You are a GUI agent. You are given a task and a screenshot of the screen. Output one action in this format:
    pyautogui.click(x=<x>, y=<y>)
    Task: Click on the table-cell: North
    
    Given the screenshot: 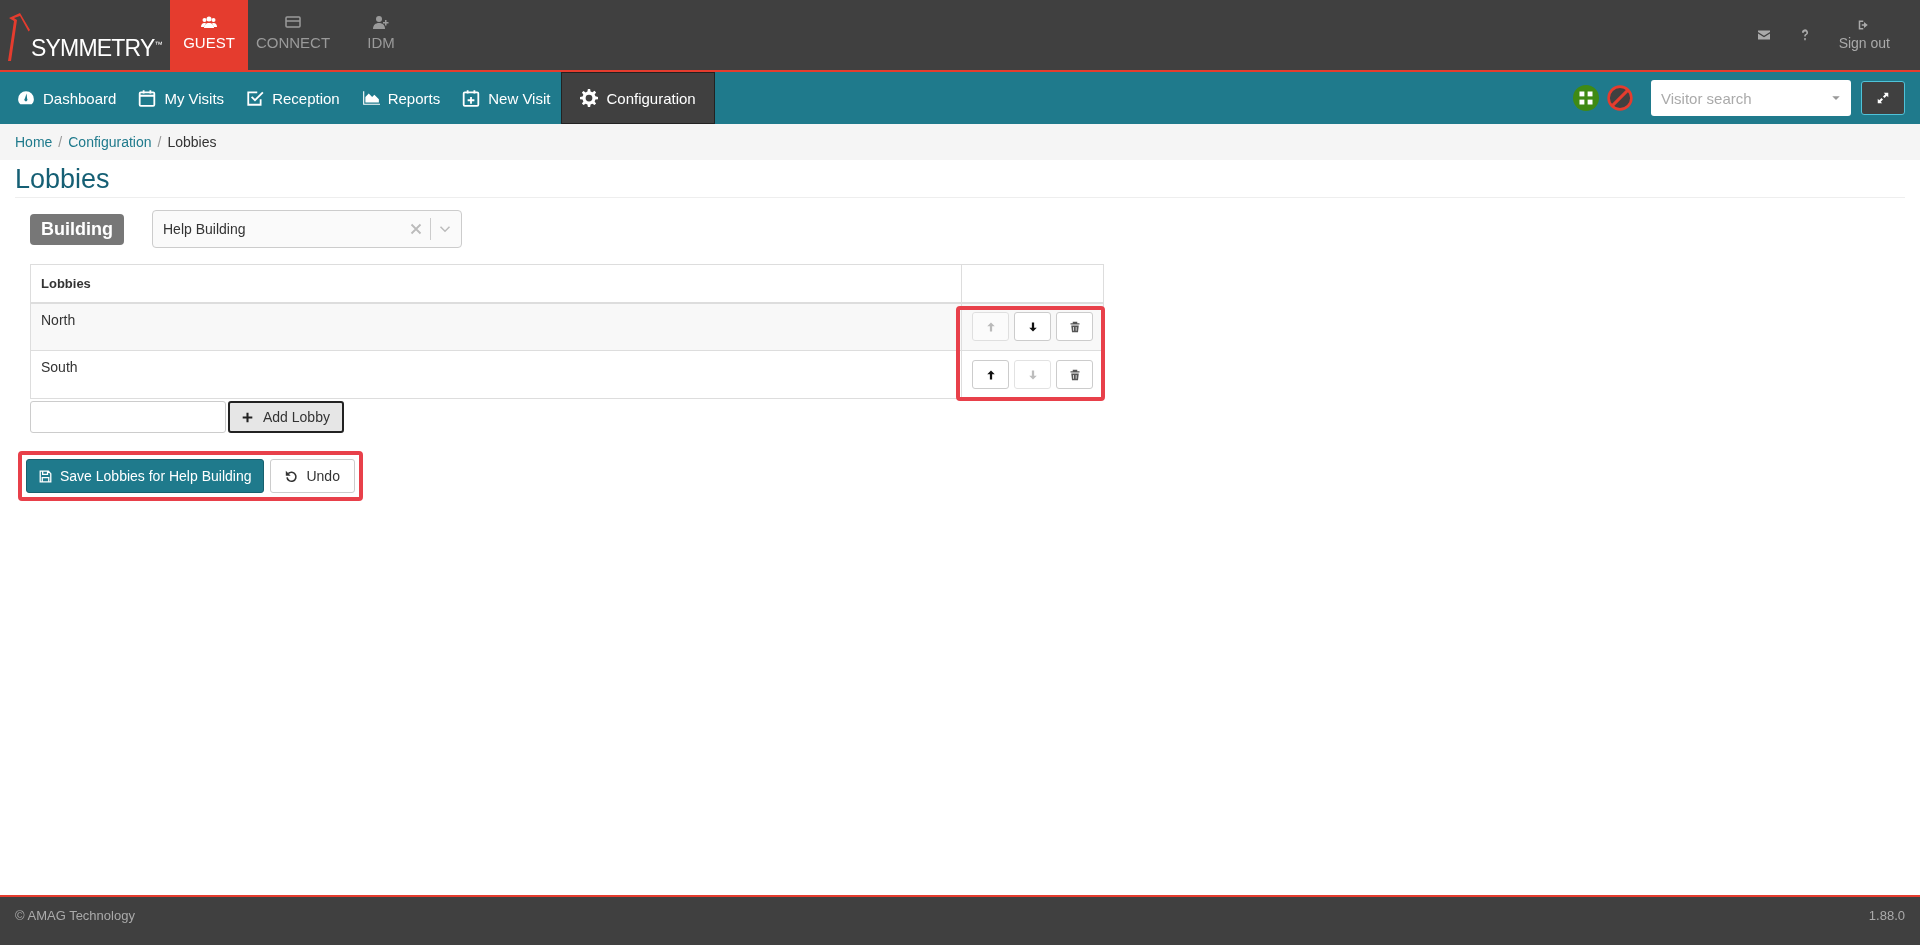 What is the action you would take?
    pyautogui.click(x=496, y=326)
    